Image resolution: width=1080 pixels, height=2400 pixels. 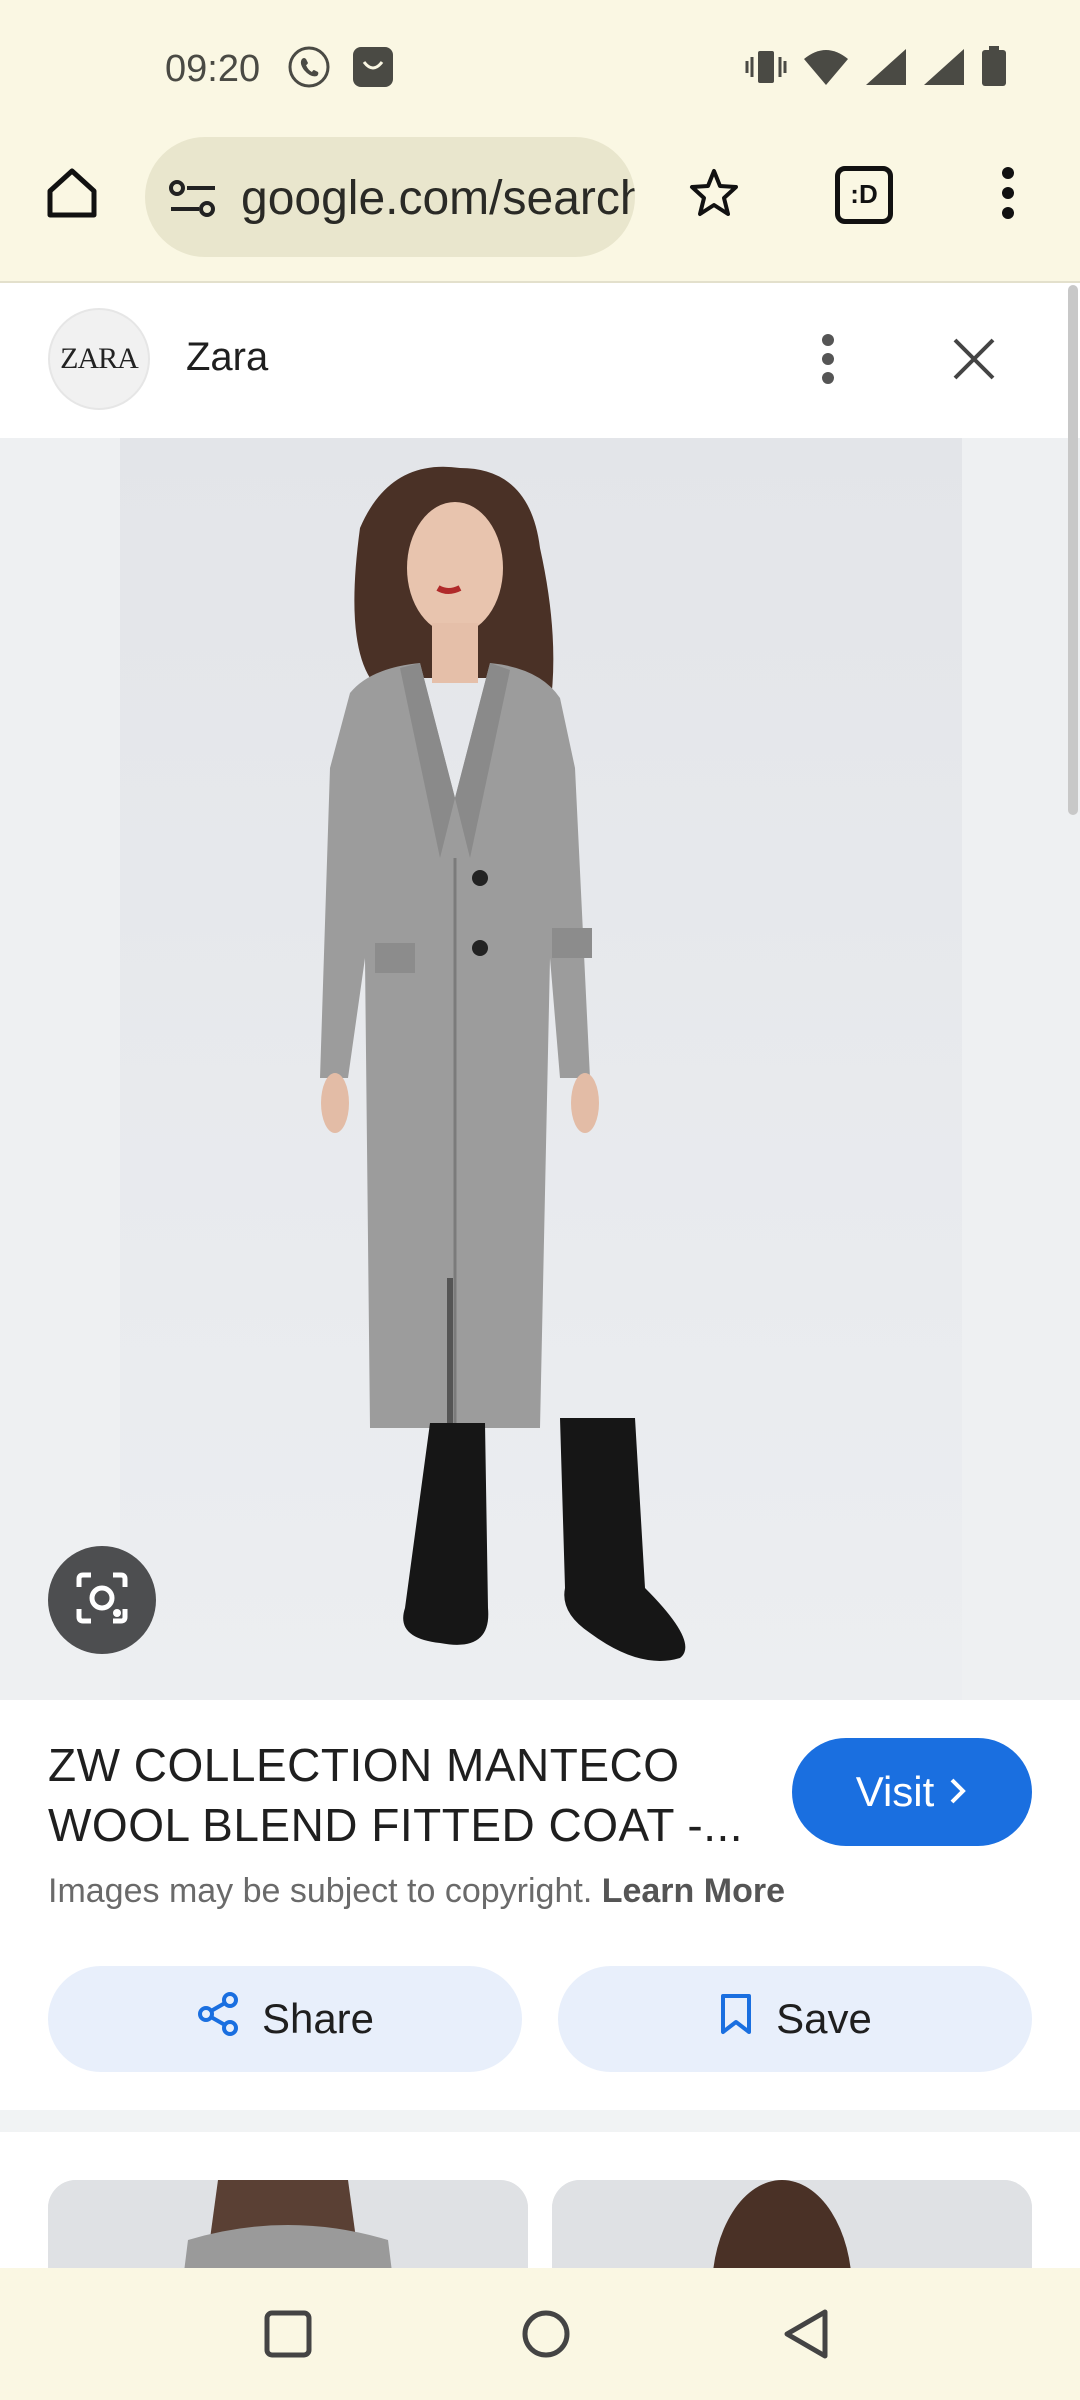 What do you see at coordinates (438, 198) in the screenshot?
I see `url-text: google.com/search` at bounding box center [438, 198].